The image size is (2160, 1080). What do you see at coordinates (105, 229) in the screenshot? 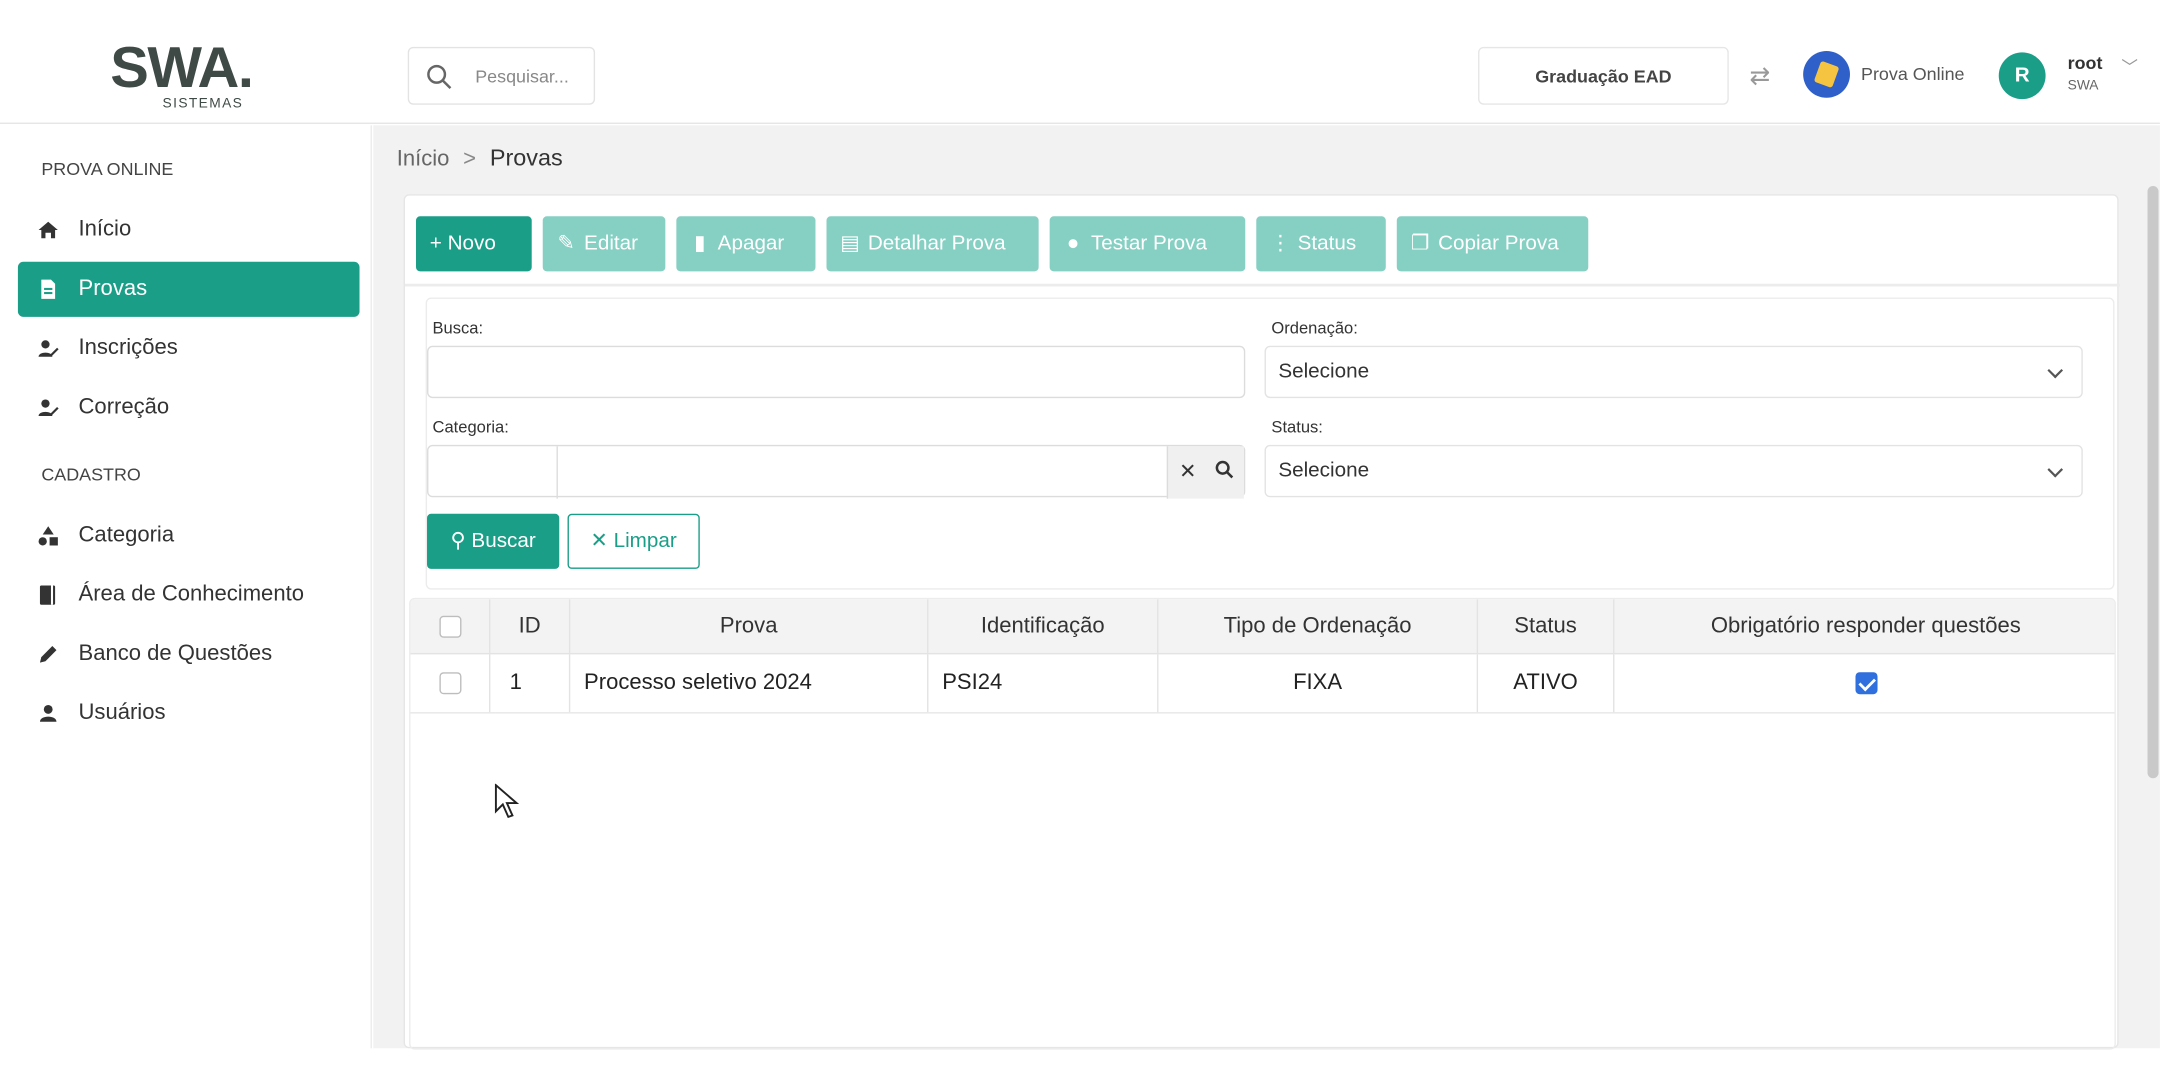
I see `sidebar-item-label: Início` at bounding box center [105, 229].